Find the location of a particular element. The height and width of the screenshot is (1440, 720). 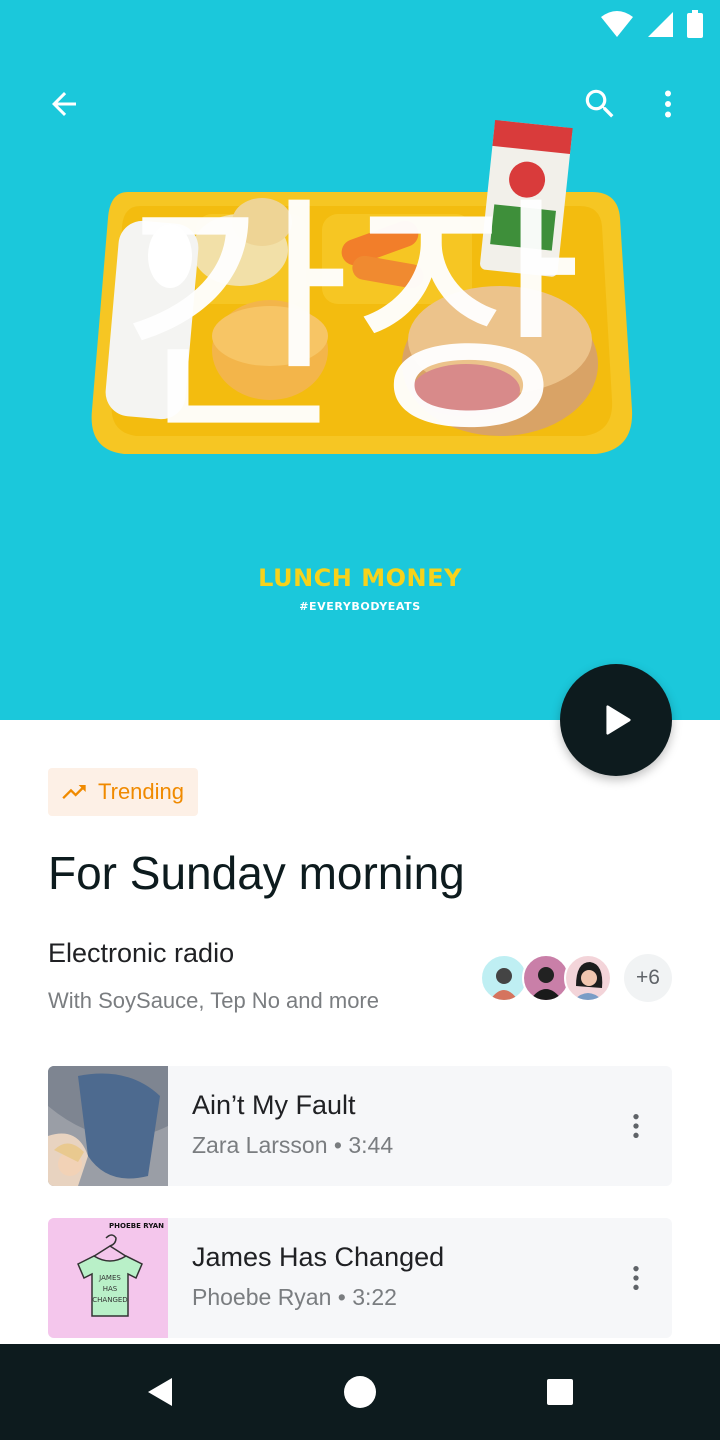

track-artist-duration: Zara Larsson • 3:44 is located at coordinates (293, 1145).